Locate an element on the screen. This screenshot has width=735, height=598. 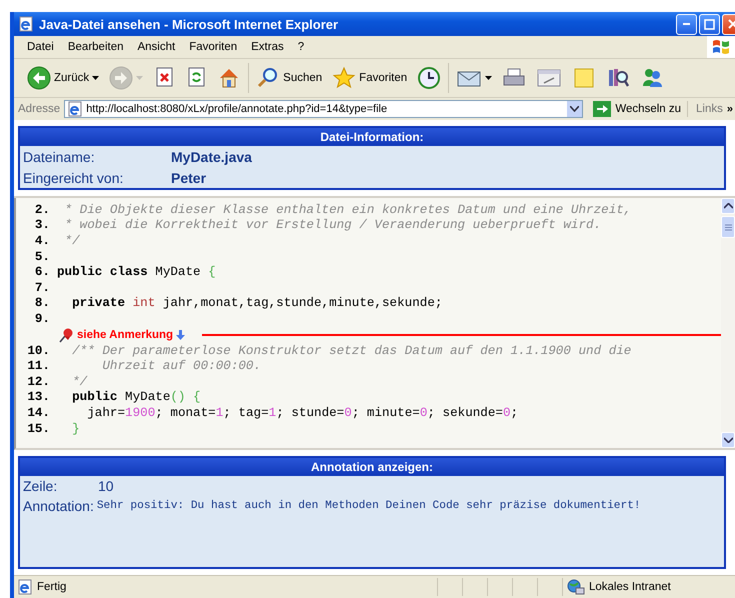
address-url: http://localhost:8080/xLx/profile/annotate.php?id=14&type=file is located at coordinates (237, 109).